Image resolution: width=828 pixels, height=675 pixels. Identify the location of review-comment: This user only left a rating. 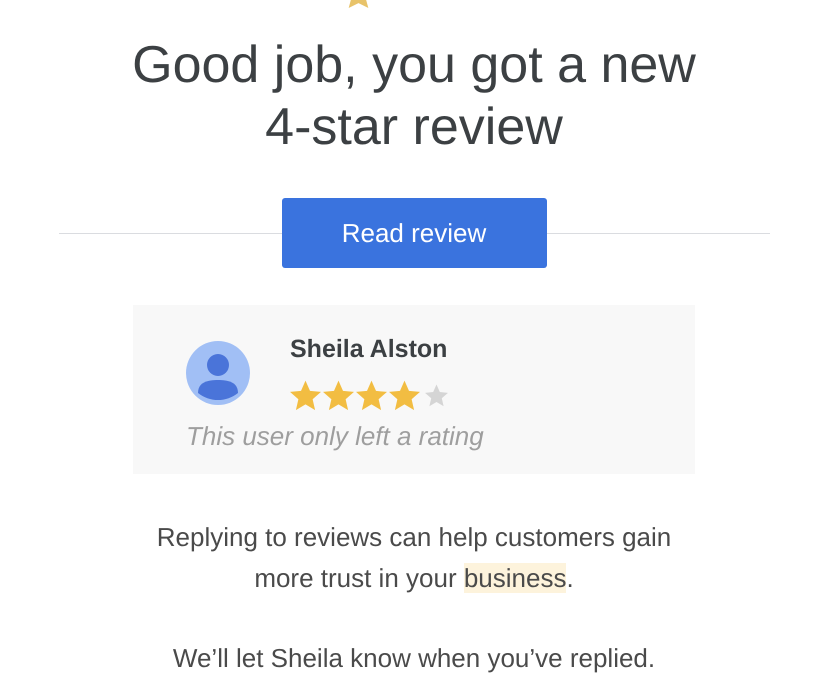
(335, 436).